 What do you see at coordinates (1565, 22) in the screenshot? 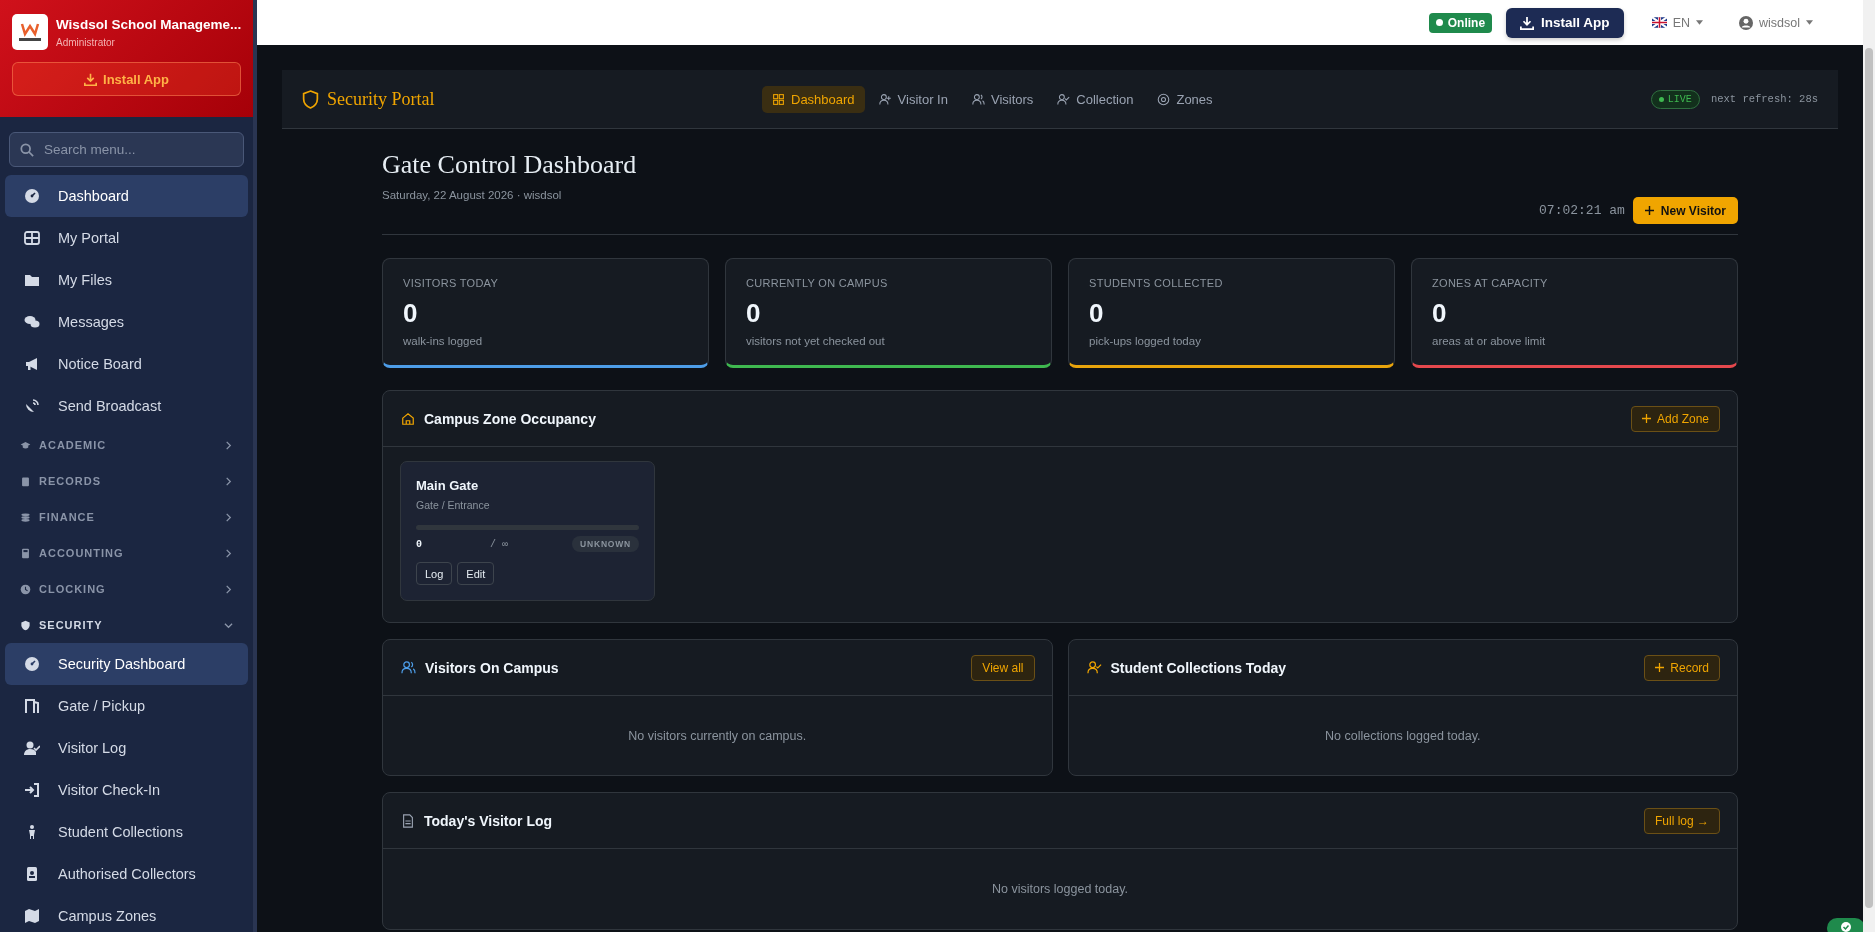
I see `install-app-button: Install App` at bounding box center [1565, 22].